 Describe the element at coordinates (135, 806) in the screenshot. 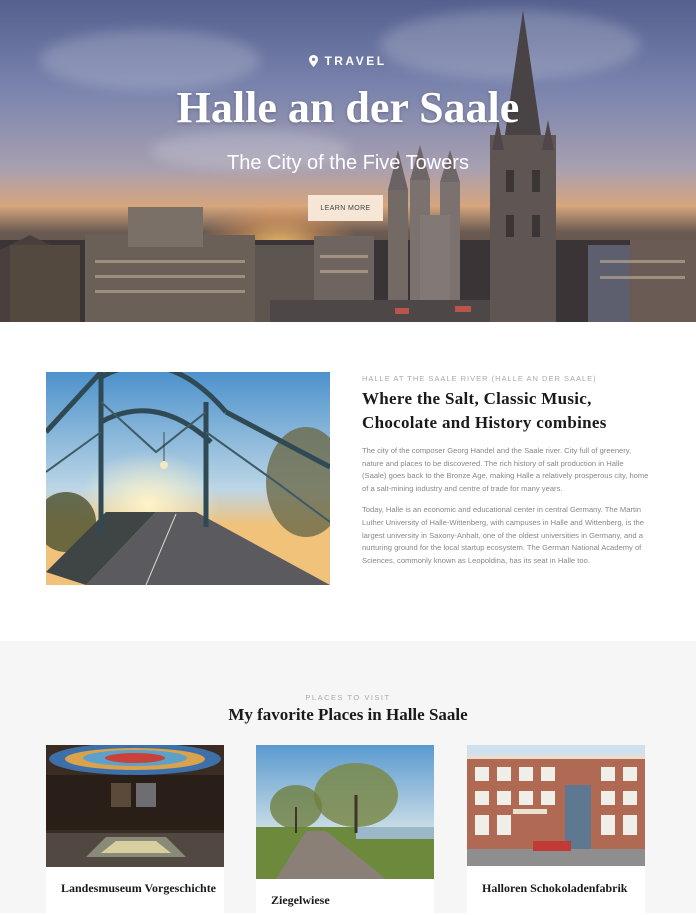

I see `museum-image` at that location.